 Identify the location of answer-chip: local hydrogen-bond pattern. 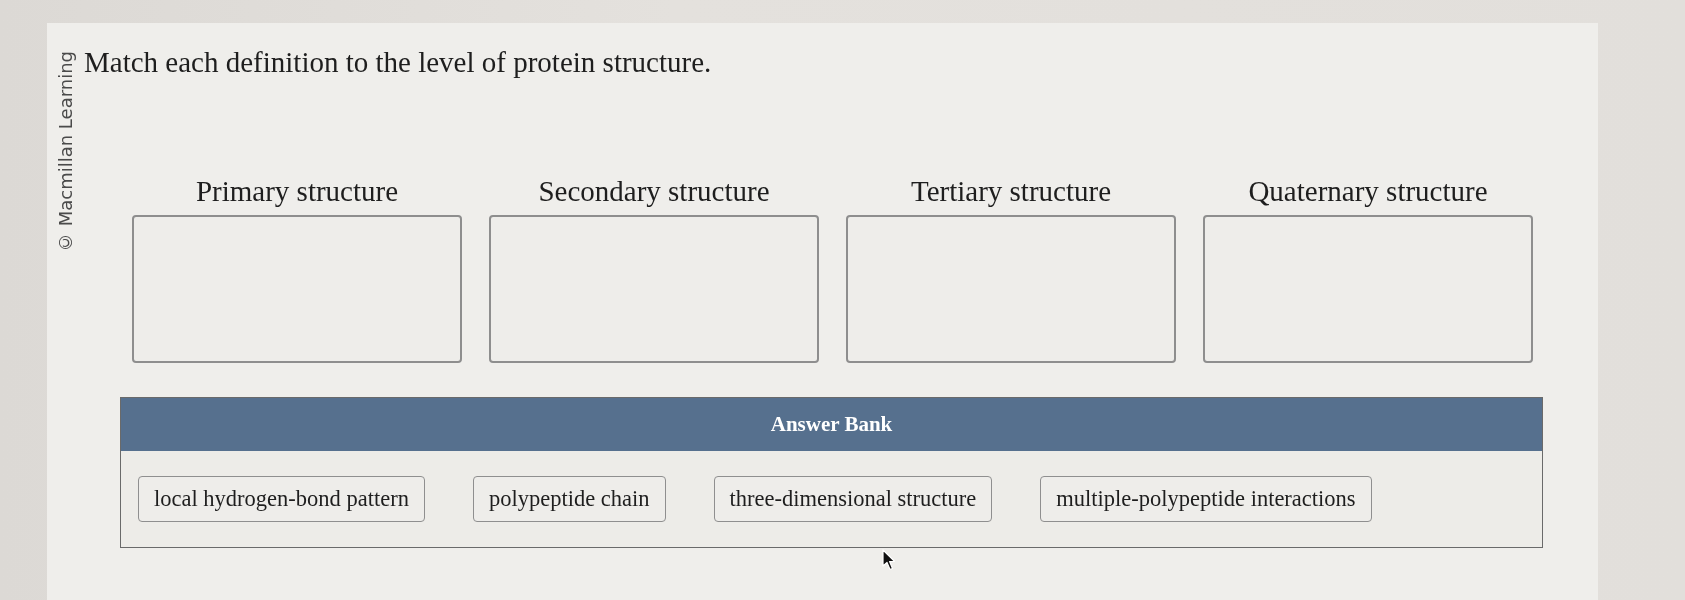
(281, 499).